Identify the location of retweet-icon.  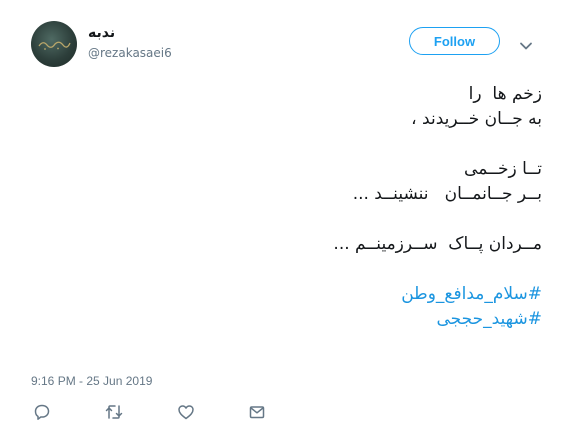
(114, 412).